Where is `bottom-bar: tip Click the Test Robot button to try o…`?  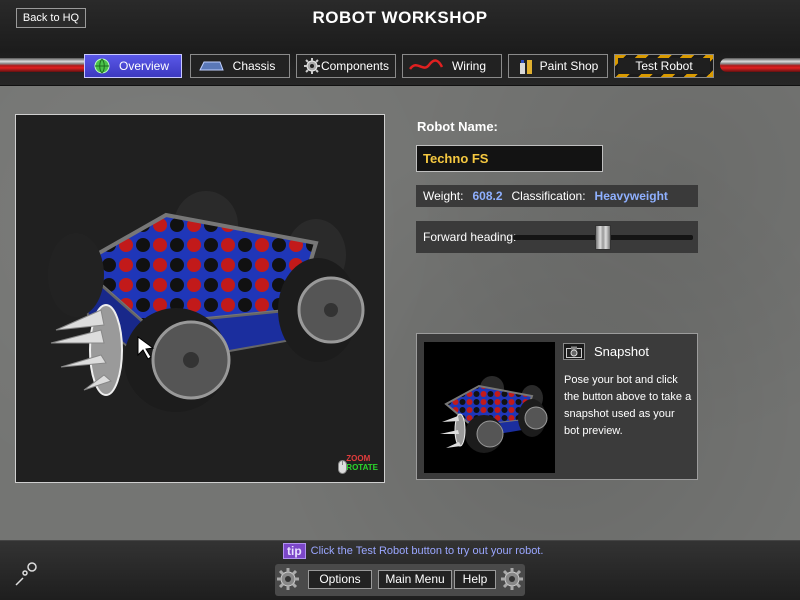 bottom-bar: tip Click the Test Robot button to try o… is located at coordinates (400, 570).